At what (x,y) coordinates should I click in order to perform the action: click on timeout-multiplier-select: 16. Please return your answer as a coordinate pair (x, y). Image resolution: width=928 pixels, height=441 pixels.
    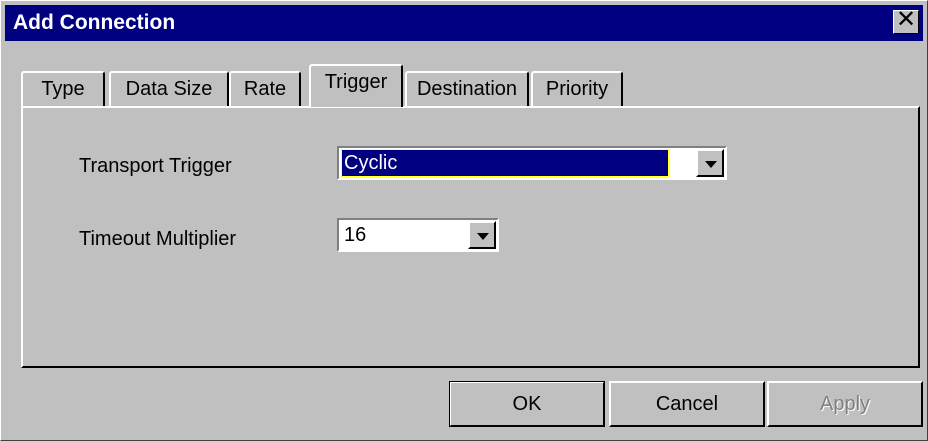
    Looking at the image, I should click on (418, 235).